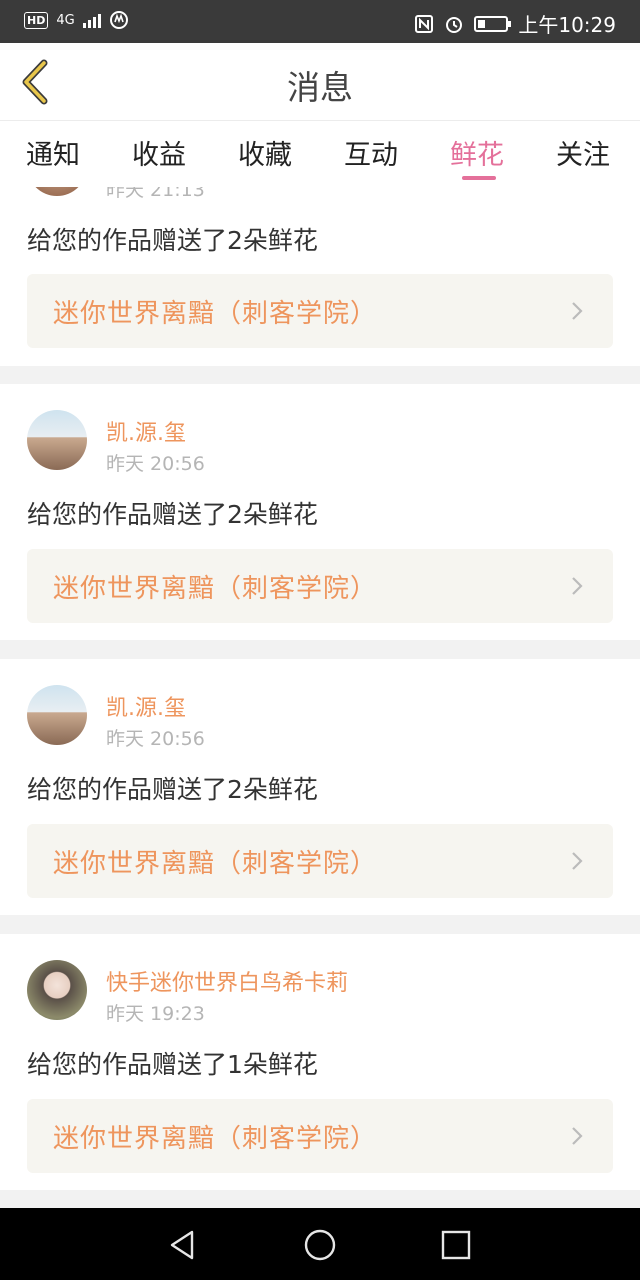 Image resolution: width=640 pixels, height=1280 pixels. What do you see at coordinates (53, 152) in the screenshot?
I see `tab-notifications: 通知` at bounding box center [53, 152].